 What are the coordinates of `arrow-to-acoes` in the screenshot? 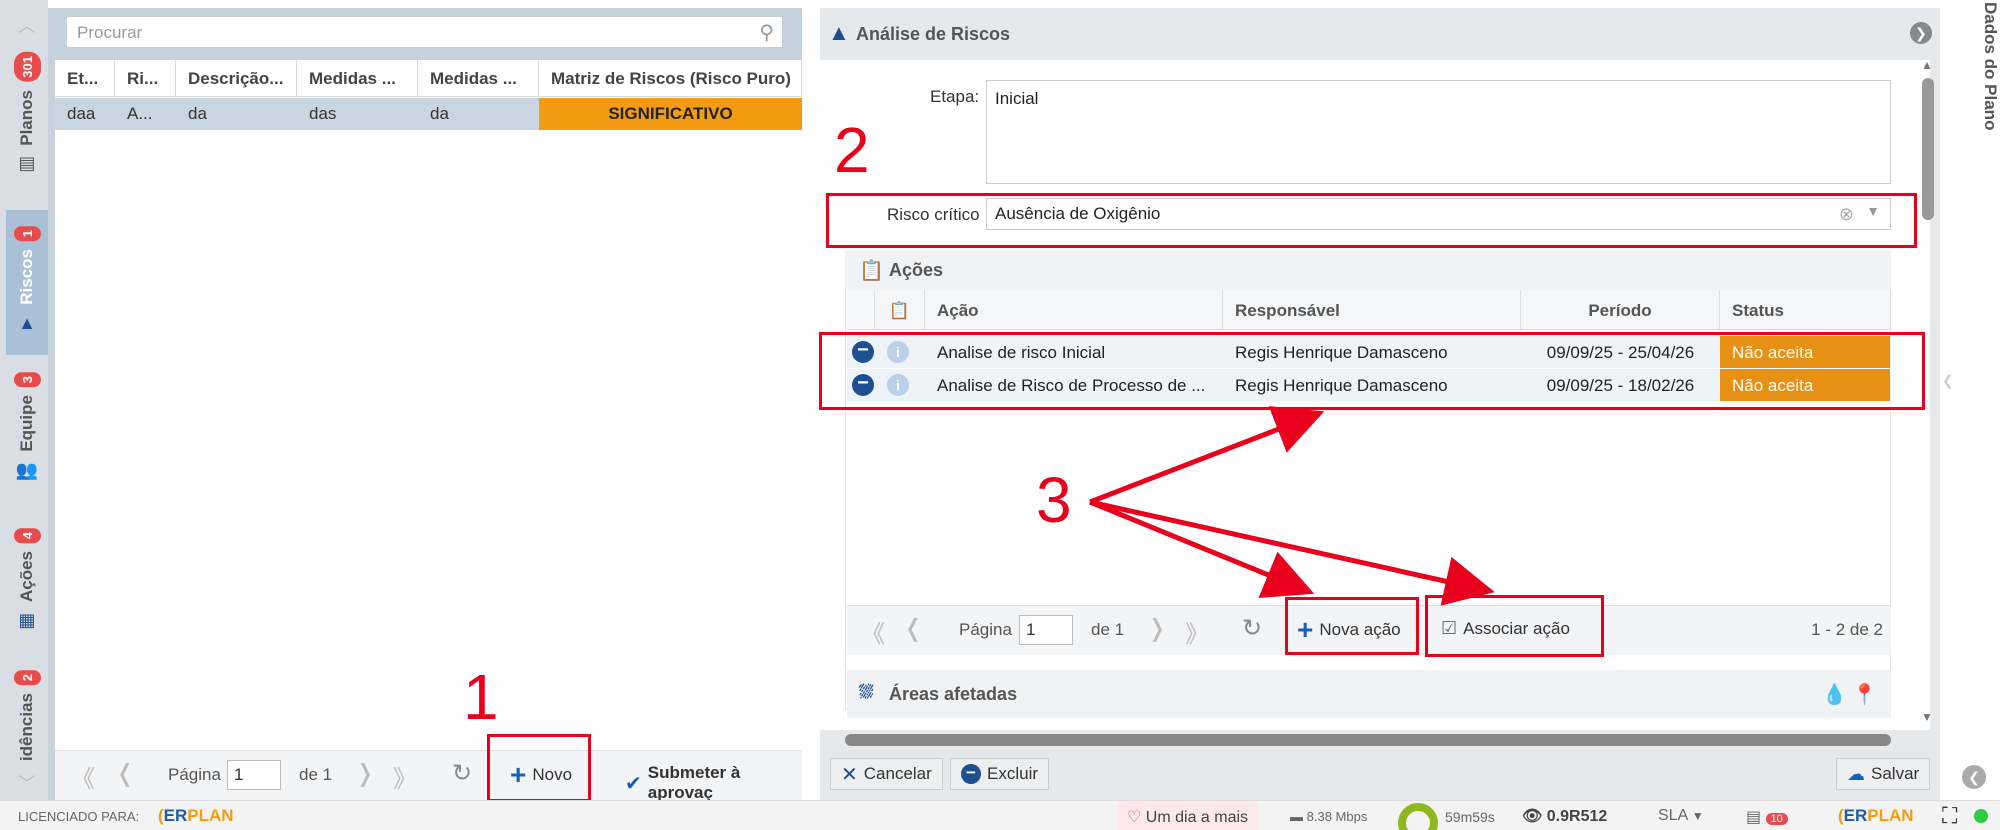 It's located at (1207, 455).